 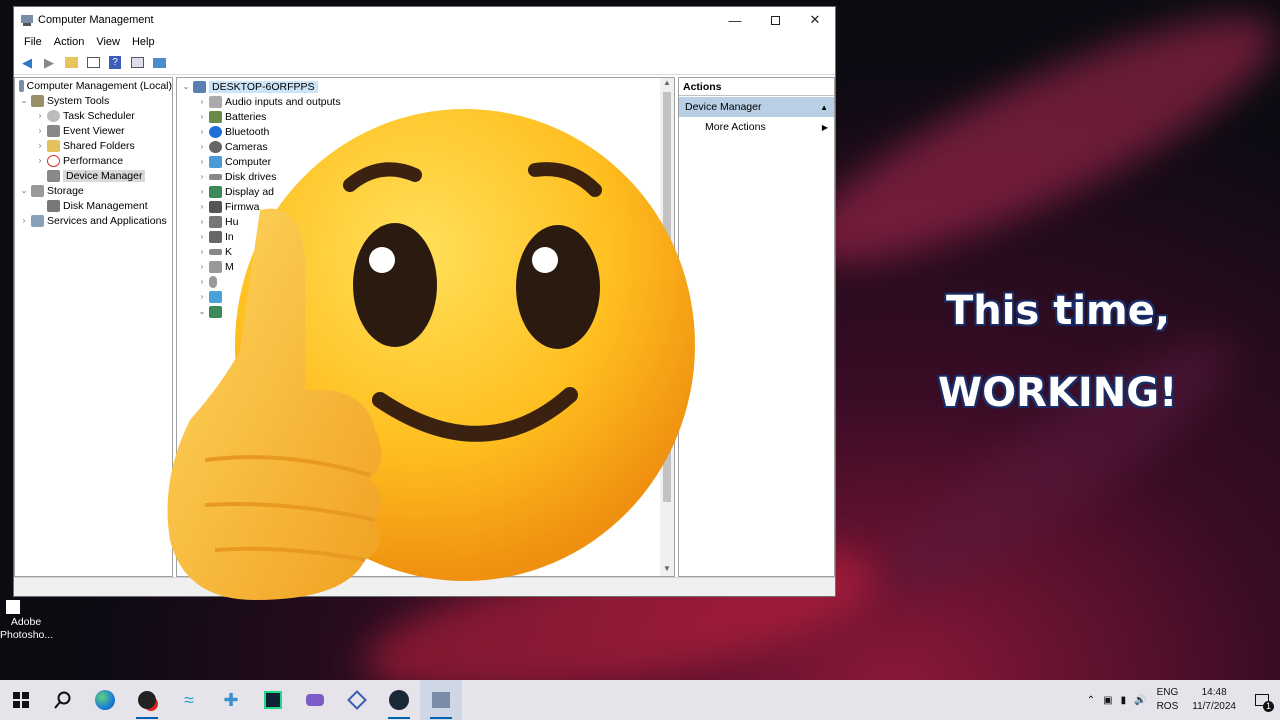 I want to click on system-tray: ⌃ ▣ ▮ 🔊 ENG ROS 14:48 11/7/2024 1, so click(x=1181, y=700).